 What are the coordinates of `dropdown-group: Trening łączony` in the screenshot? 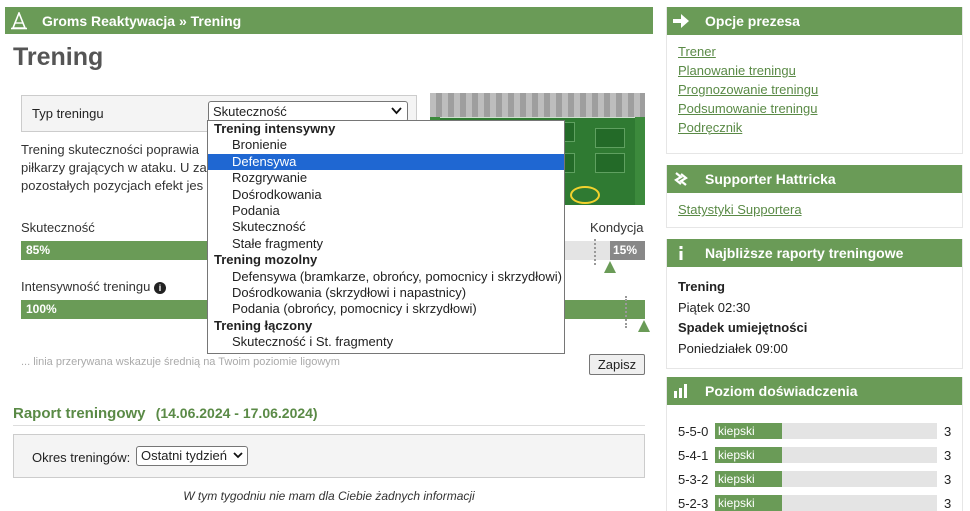 It's located at (263, 325).